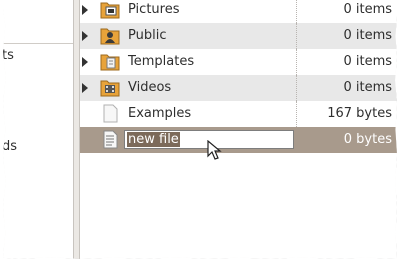 The width and height of the screenshot is (414, 274). Describe the element at coordinates (214, 150) in the screenshot. I see `mouse-pointer-icon` at that location.